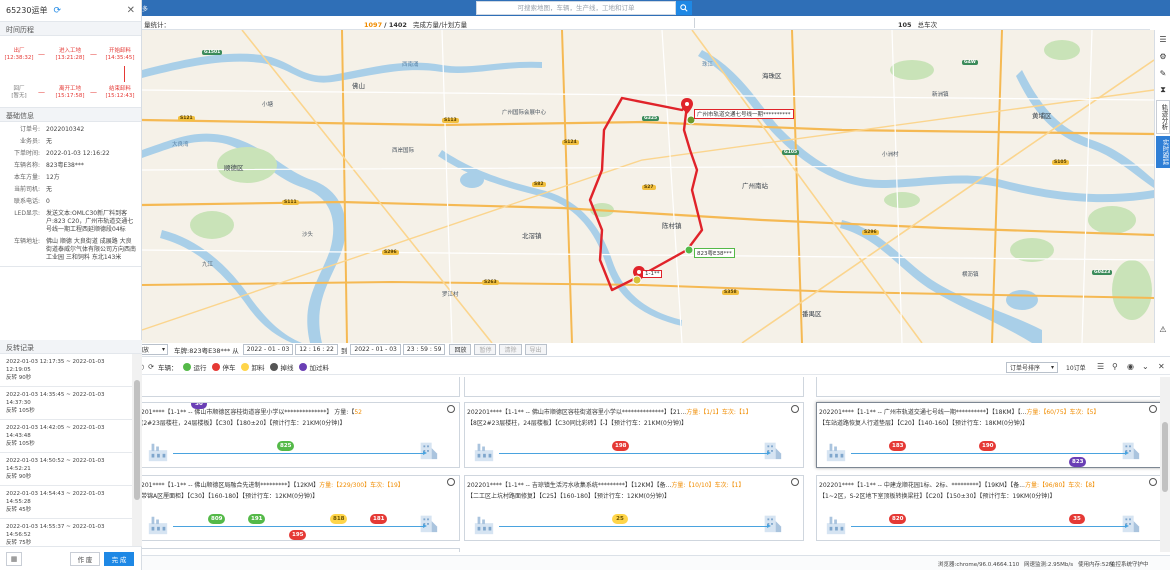  What do you see at coordinates (151, 367) in the screenshot?
I see `reload-icon: ⟳` at bounding box center [151, 367].